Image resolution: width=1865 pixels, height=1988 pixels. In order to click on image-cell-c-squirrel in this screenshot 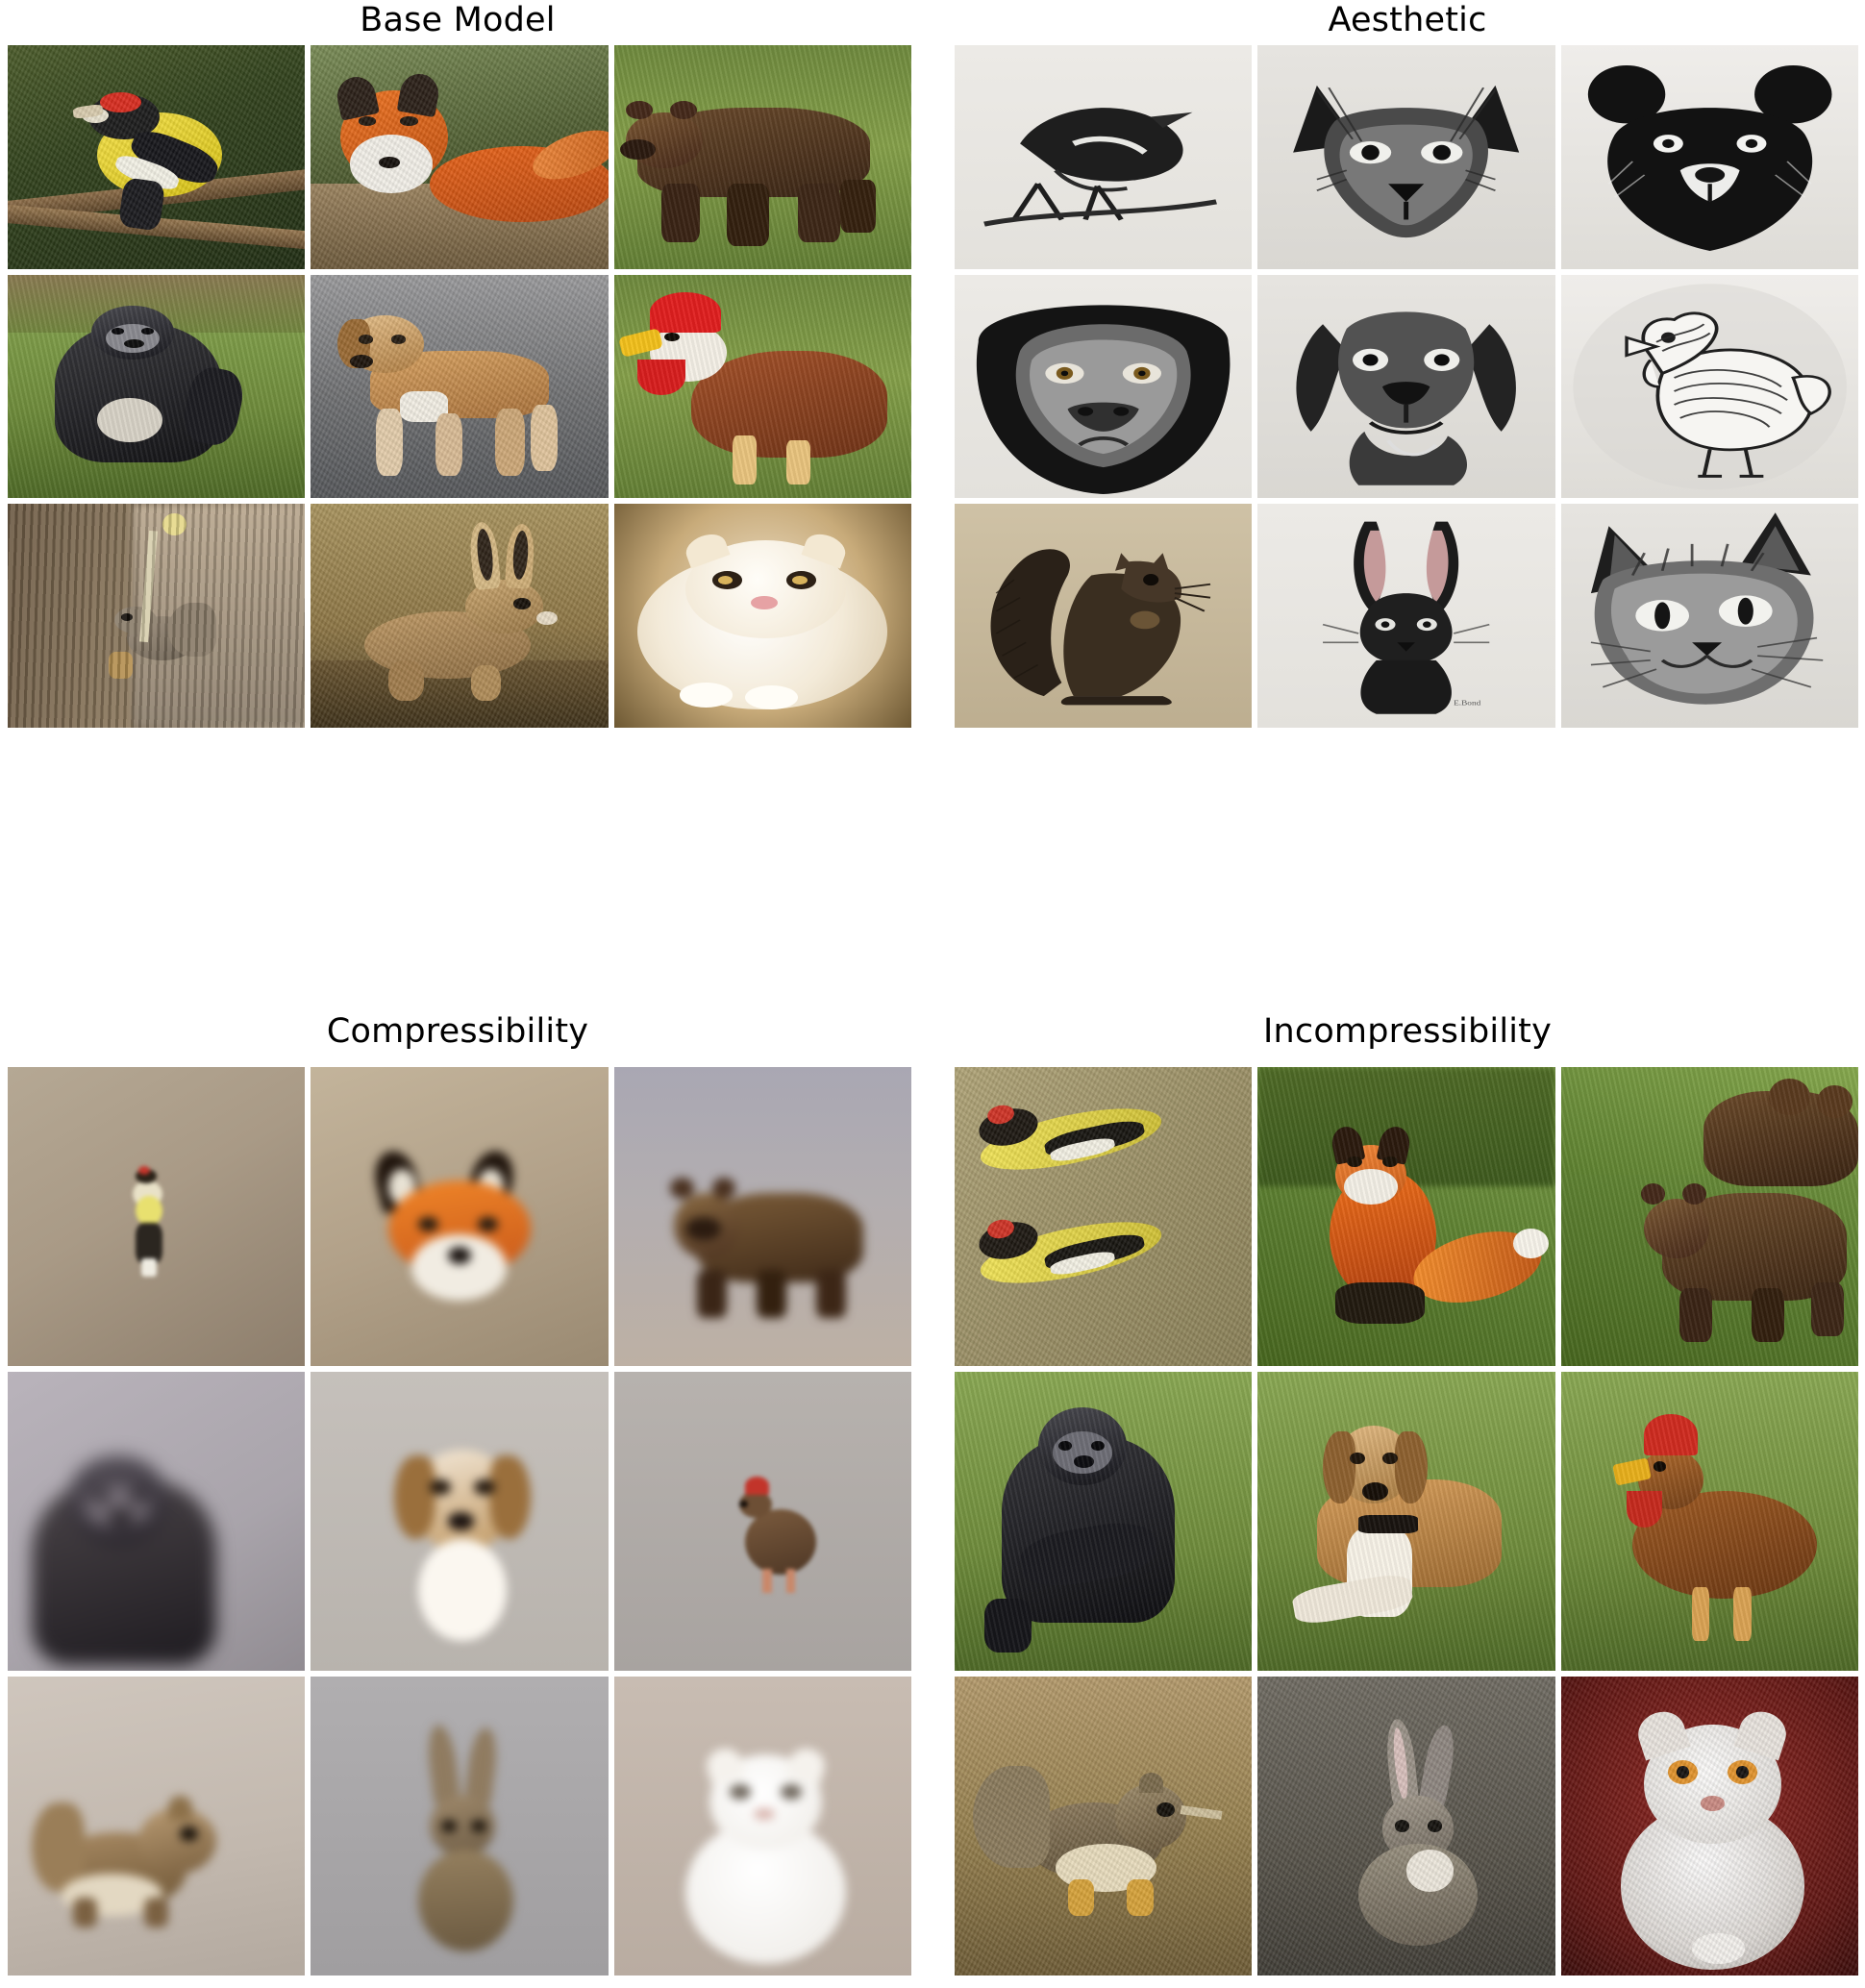, I will do `click(157, 1827)`.